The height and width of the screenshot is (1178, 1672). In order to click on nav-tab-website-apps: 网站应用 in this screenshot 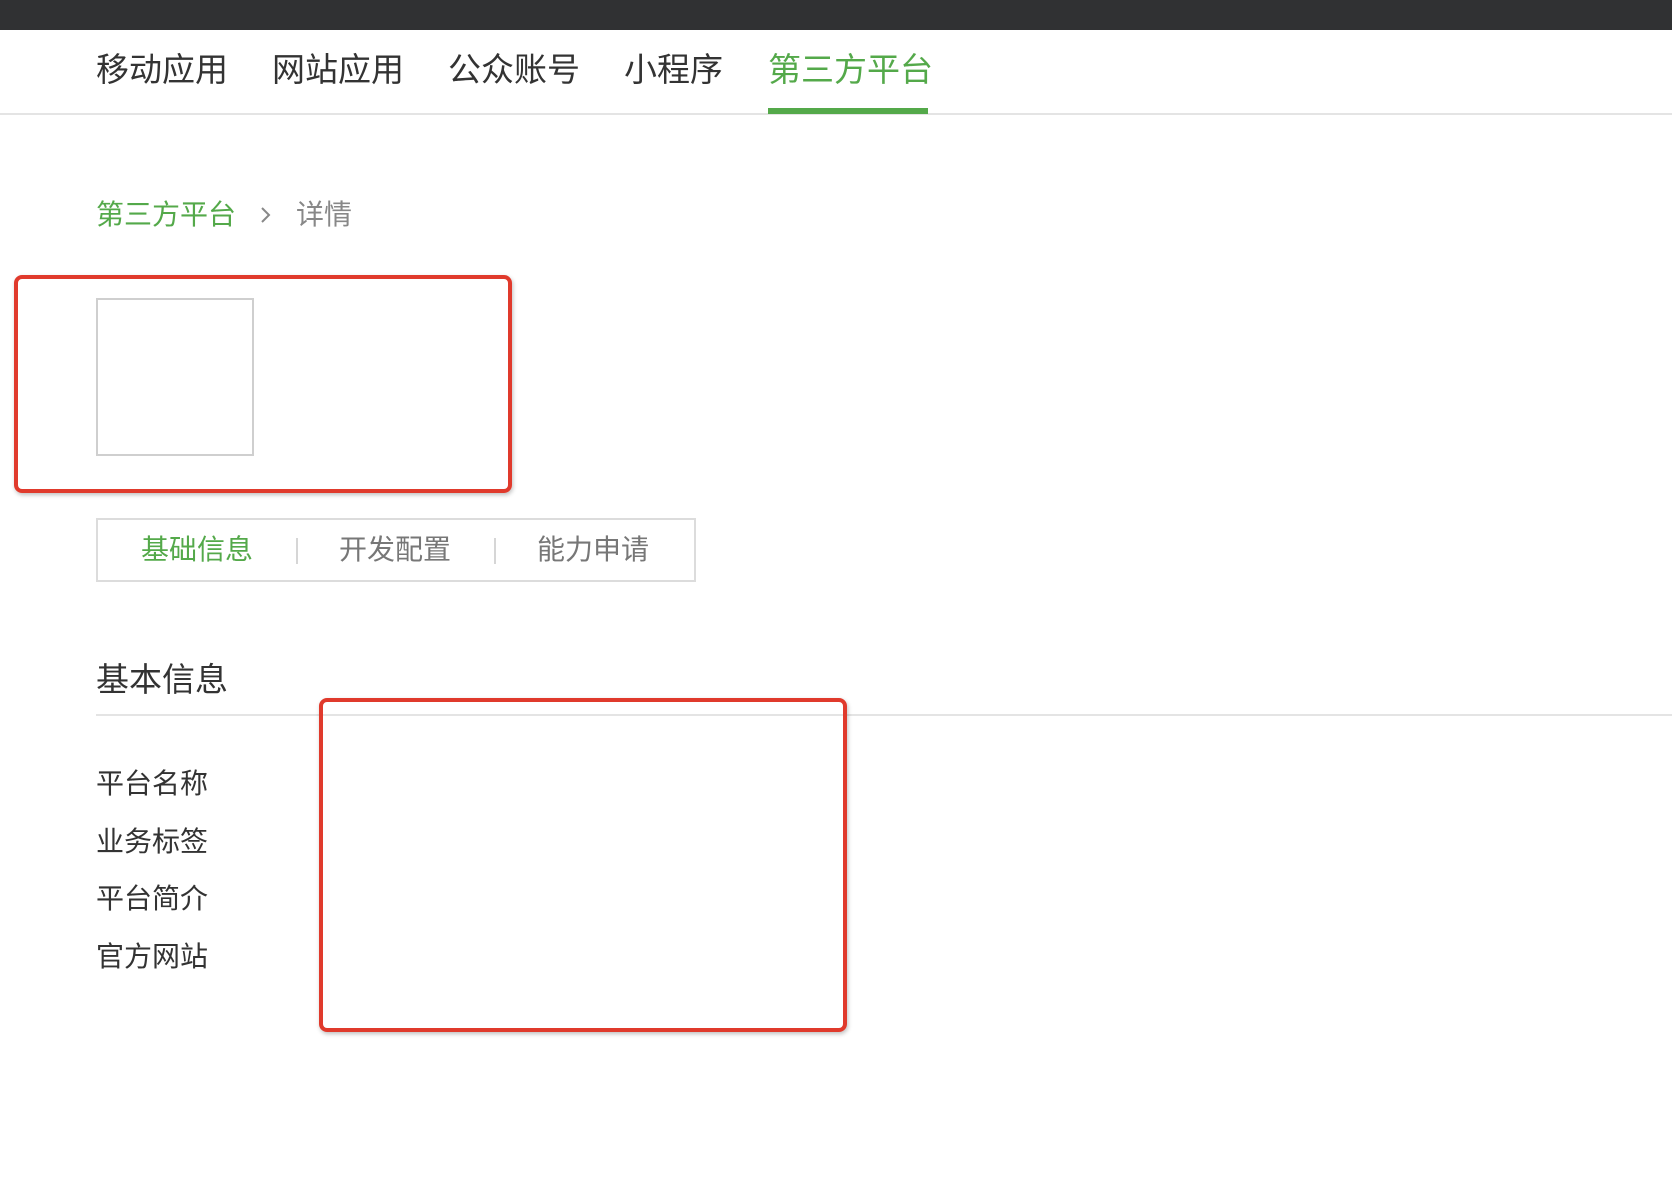, I will do `click(338, 71)`.